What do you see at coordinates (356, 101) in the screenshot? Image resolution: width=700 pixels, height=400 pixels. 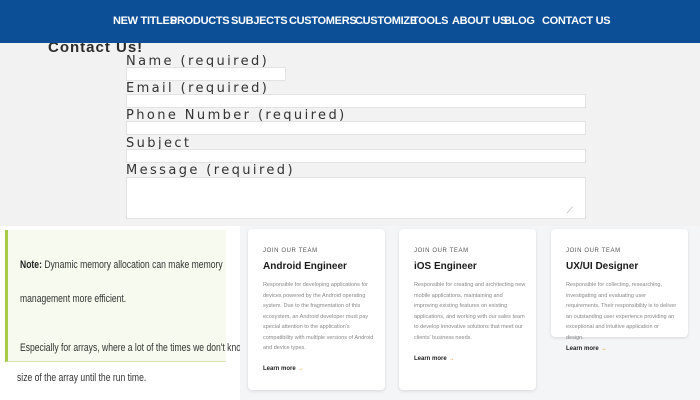 I see `email-field` at bounding box center [356, 101].